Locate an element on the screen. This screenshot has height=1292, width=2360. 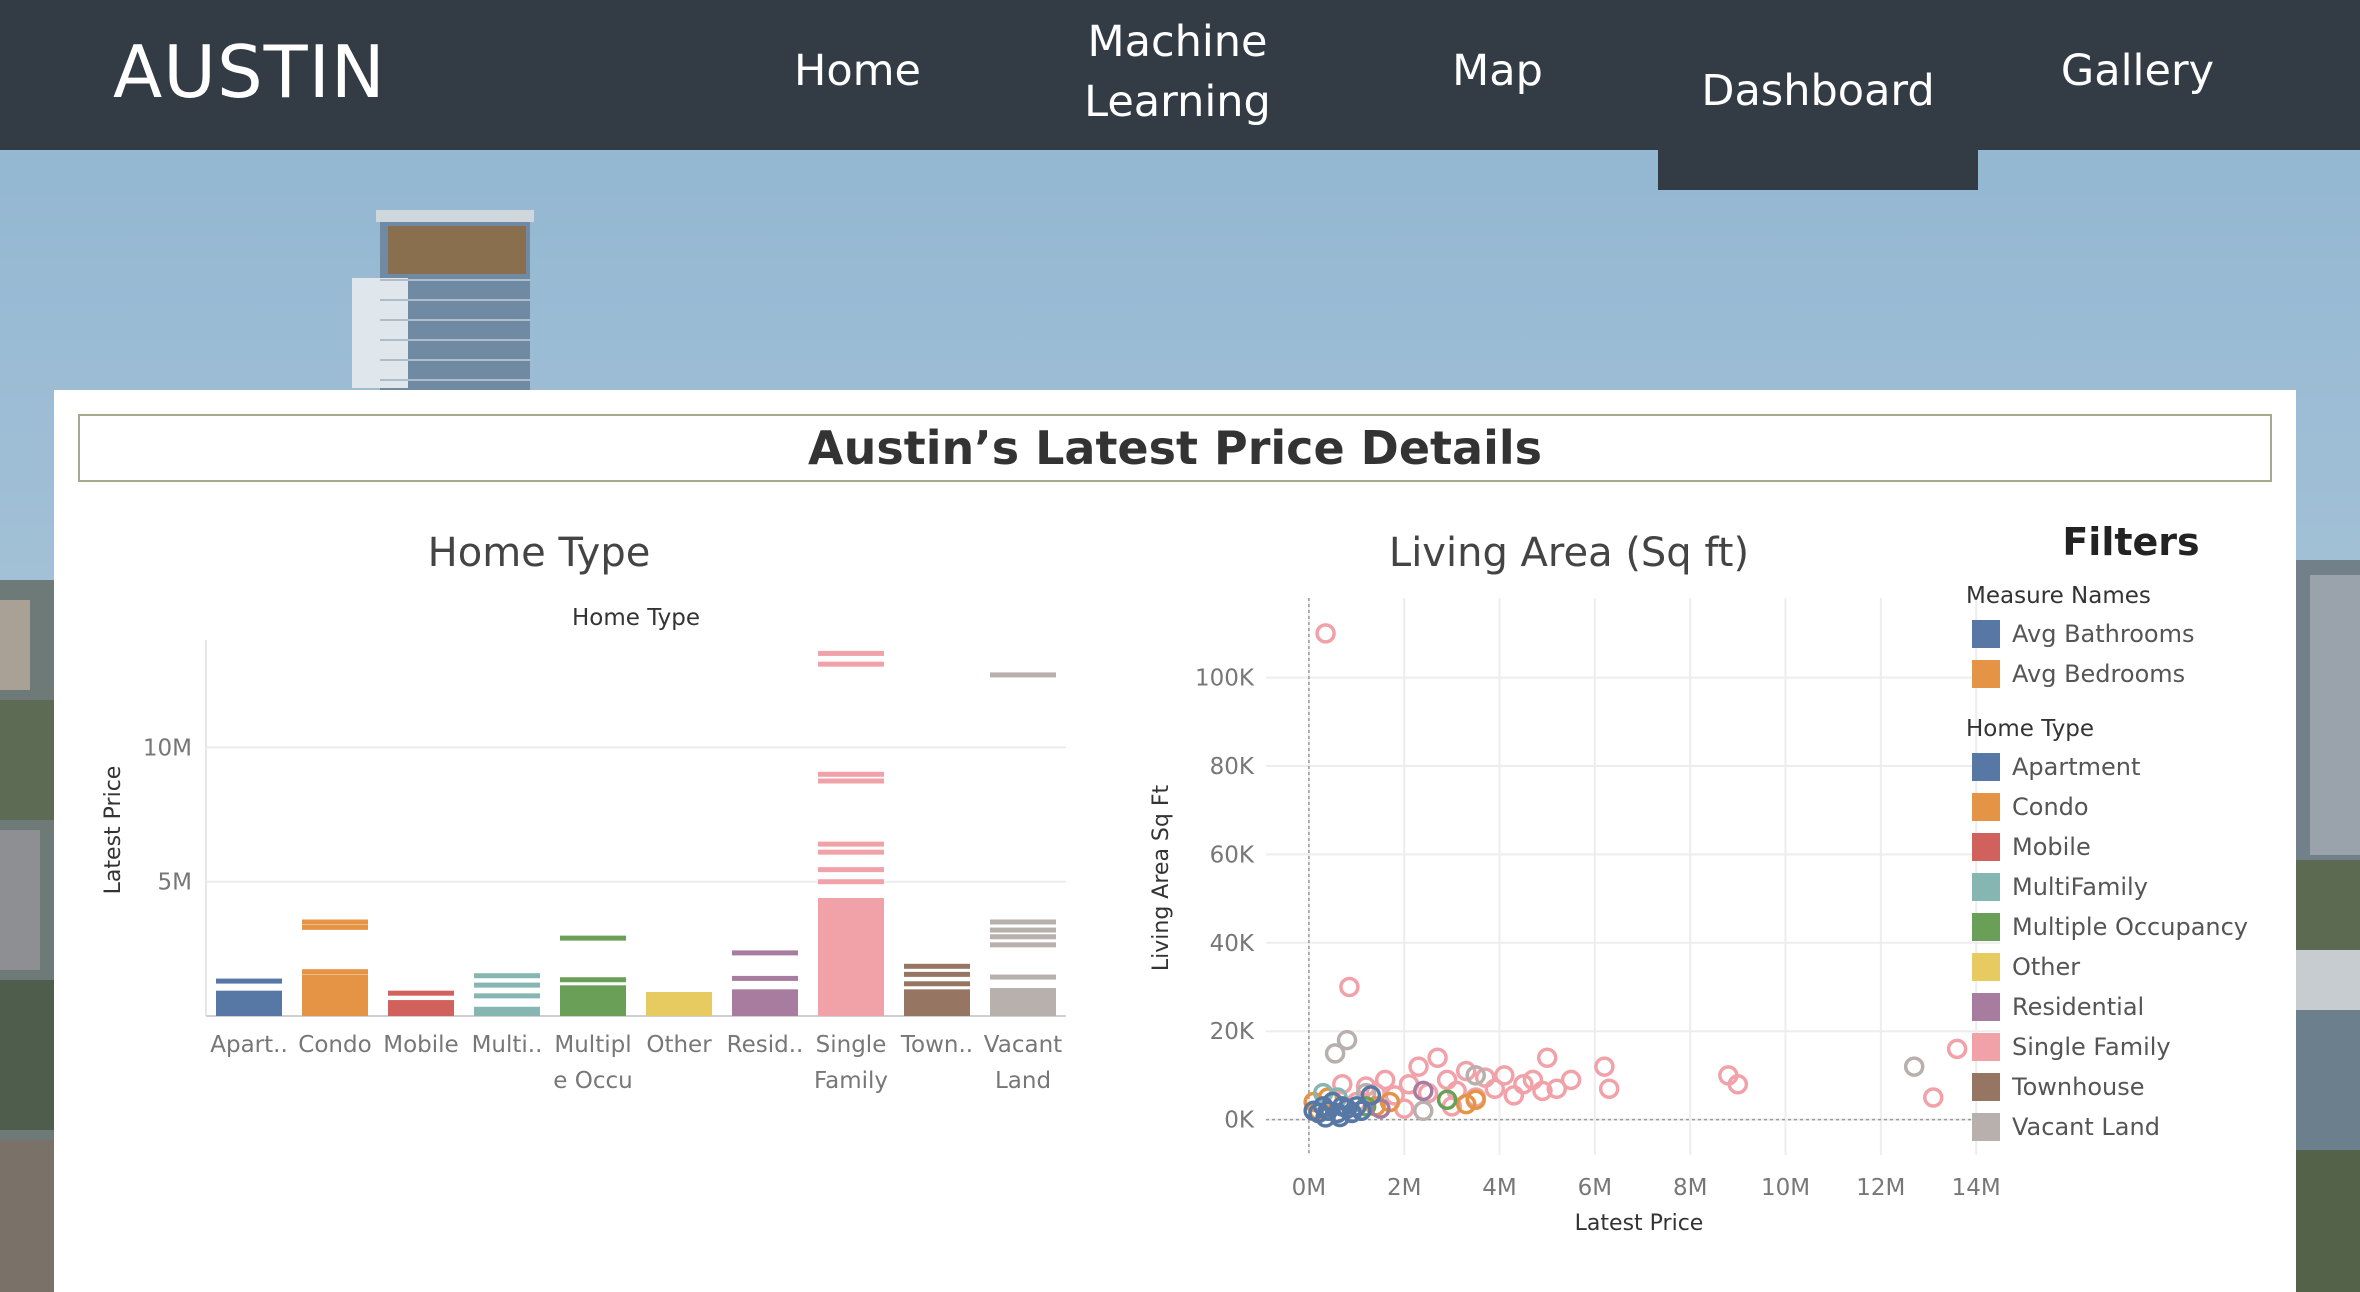
nav-dashboard-active: Dashboard is located at coordinates (1818, 95).